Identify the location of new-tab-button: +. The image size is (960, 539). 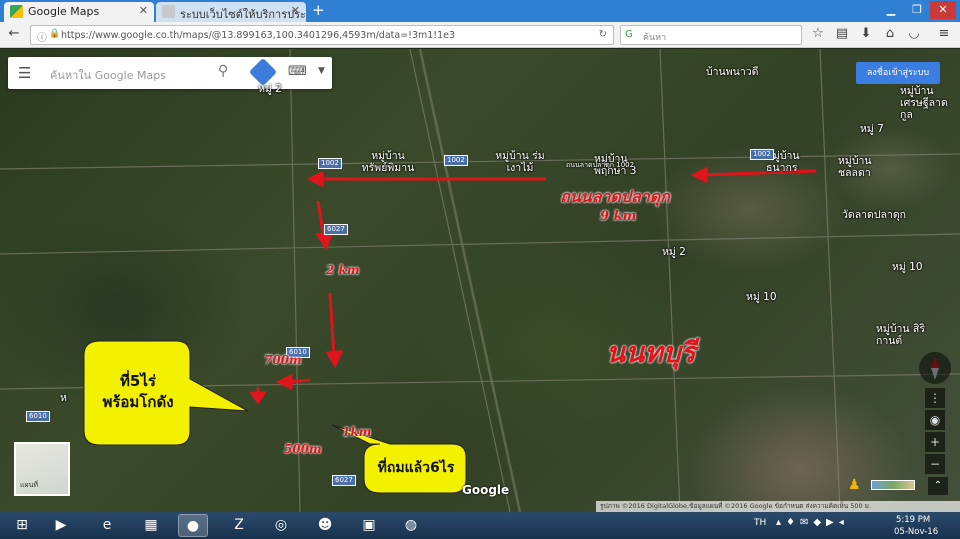
(318, 10).